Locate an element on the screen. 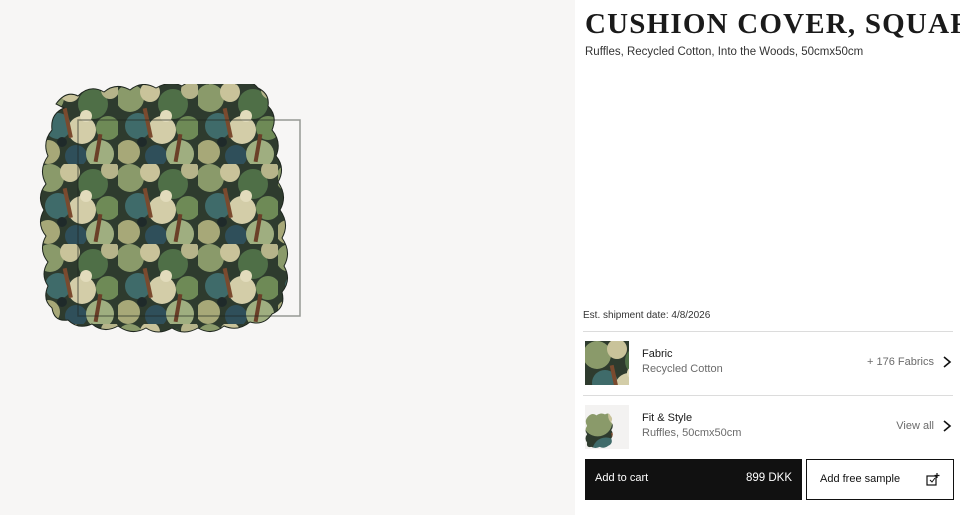  sample-swatch-plus-icon is located at coordinates (933, 479).